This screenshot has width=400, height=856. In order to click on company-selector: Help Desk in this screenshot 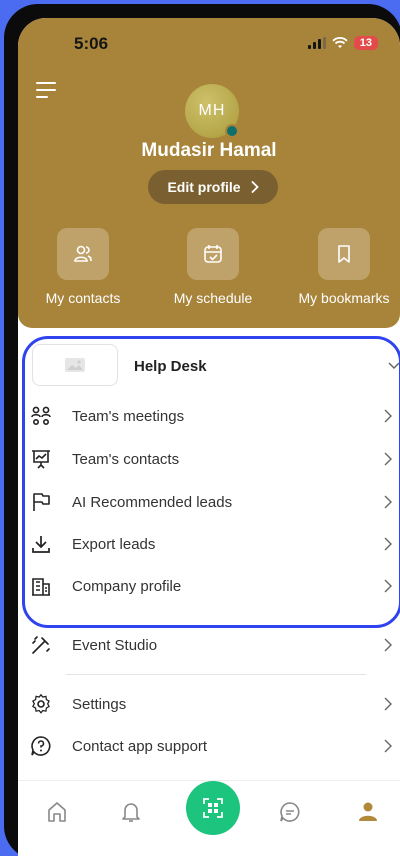, I will do `click(267, 368)`.